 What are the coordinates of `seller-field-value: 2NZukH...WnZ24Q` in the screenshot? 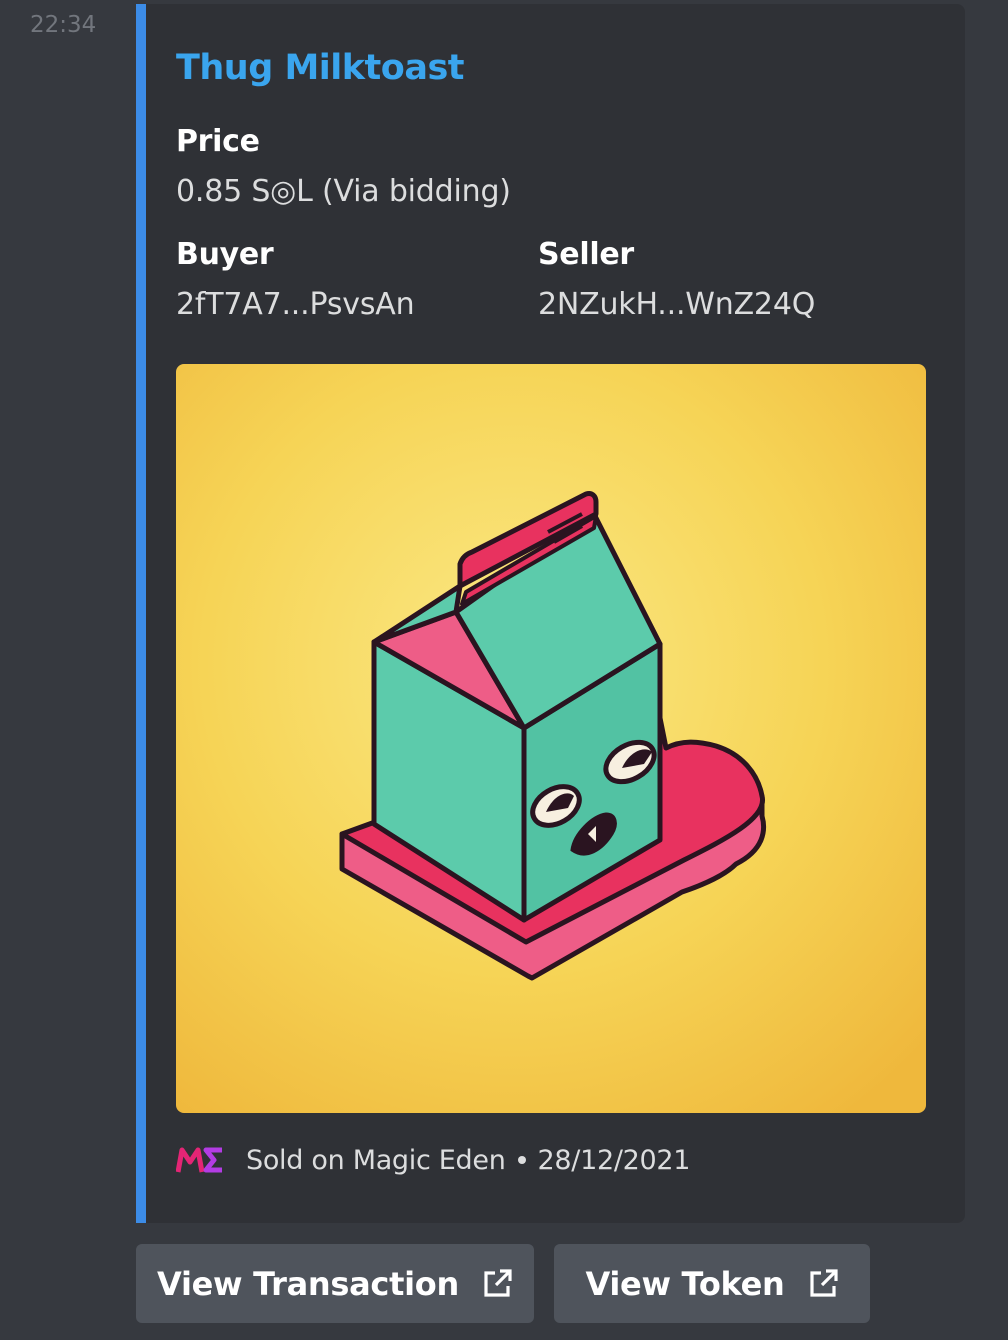 It's located at (677, 304).